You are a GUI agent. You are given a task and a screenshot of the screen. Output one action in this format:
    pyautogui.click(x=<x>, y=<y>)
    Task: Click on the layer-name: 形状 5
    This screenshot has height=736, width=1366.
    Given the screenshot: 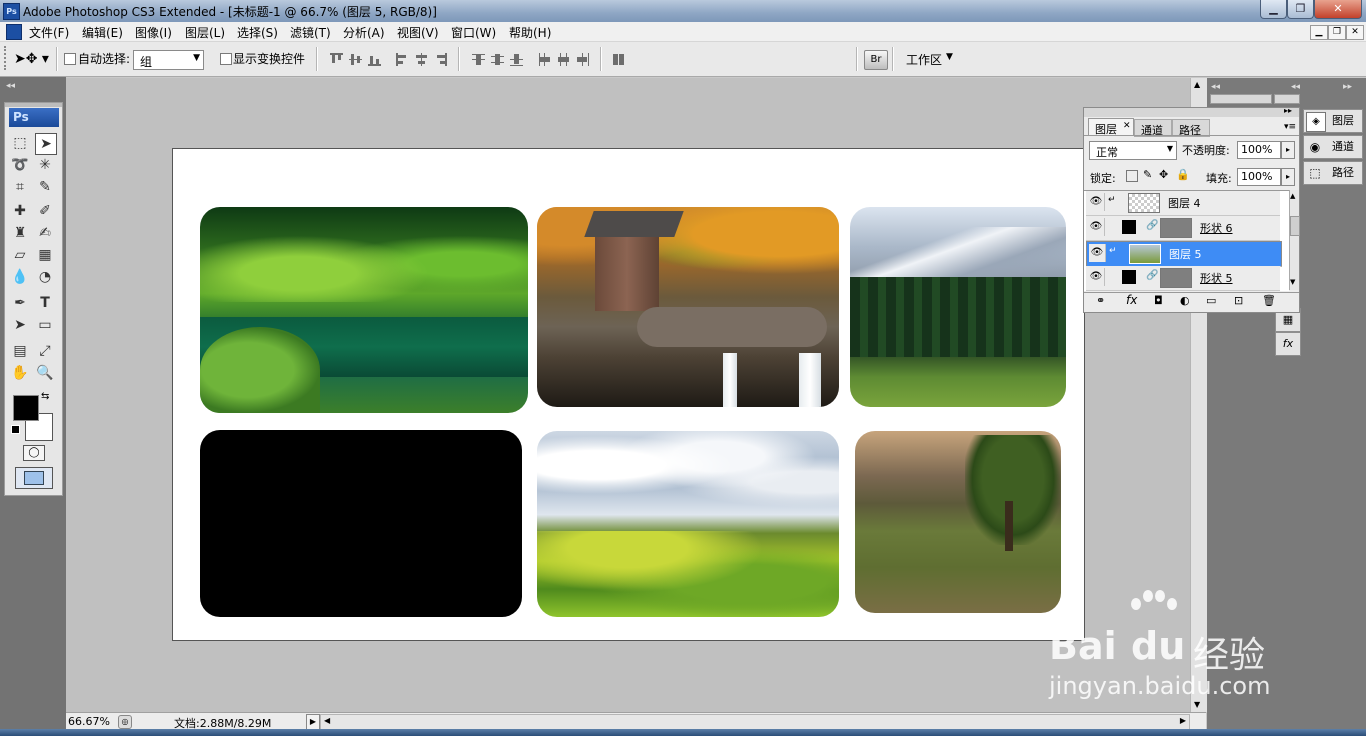 What is the action you would take?
    pyautogui.click(x=1216, y=278)
    